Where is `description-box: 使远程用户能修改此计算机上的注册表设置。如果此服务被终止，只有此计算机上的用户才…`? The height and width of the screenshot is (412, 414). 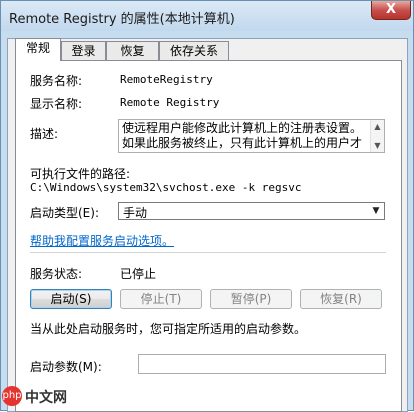 description-box: 使远程用户能修改此计算机上的注册表设置。如果此服务被终止，只有此计算机上的用户才… is located at coordinates (251, 136).